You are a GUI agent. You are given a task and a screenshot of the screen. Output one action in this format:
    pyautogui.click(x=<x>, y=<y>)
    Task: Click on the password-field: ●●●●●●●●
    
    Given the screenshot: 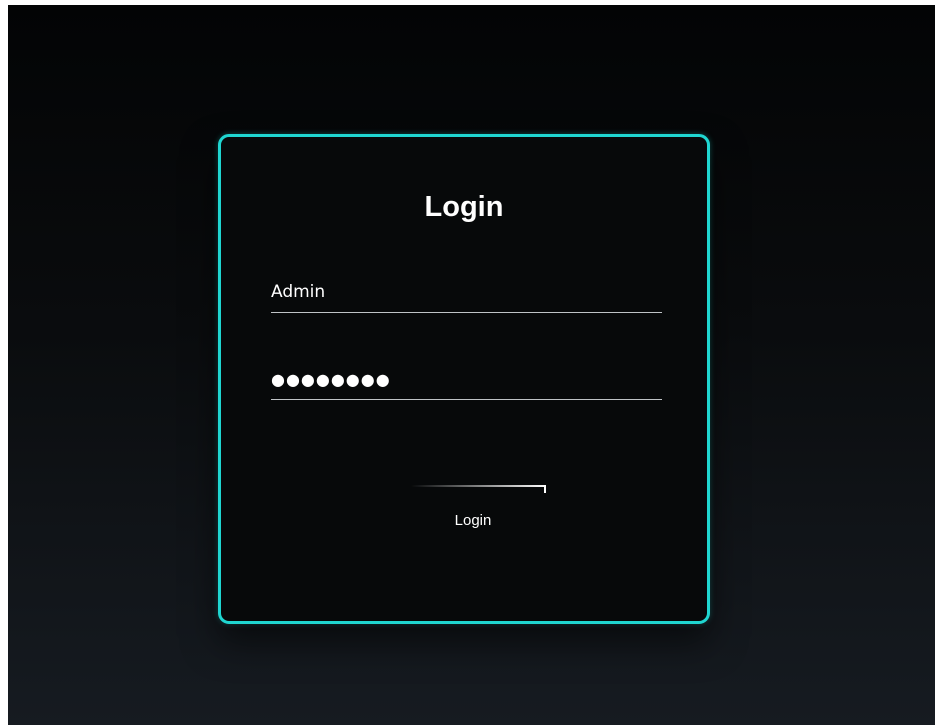 What is the action you would take?
    pyautogui.click(x=466, y=379)
    